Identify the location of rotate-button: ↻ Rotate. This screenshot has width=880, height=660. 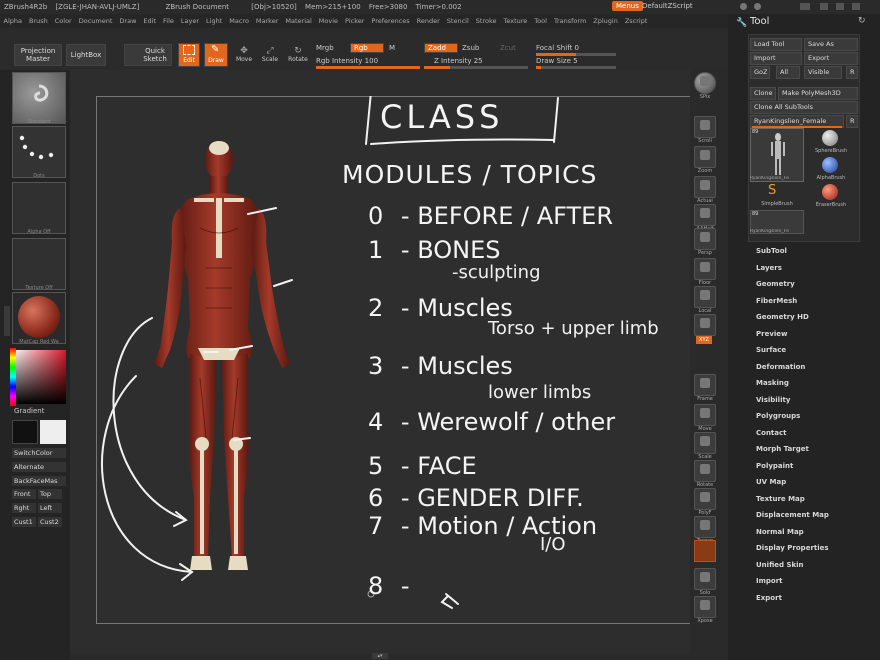
(298, 54).